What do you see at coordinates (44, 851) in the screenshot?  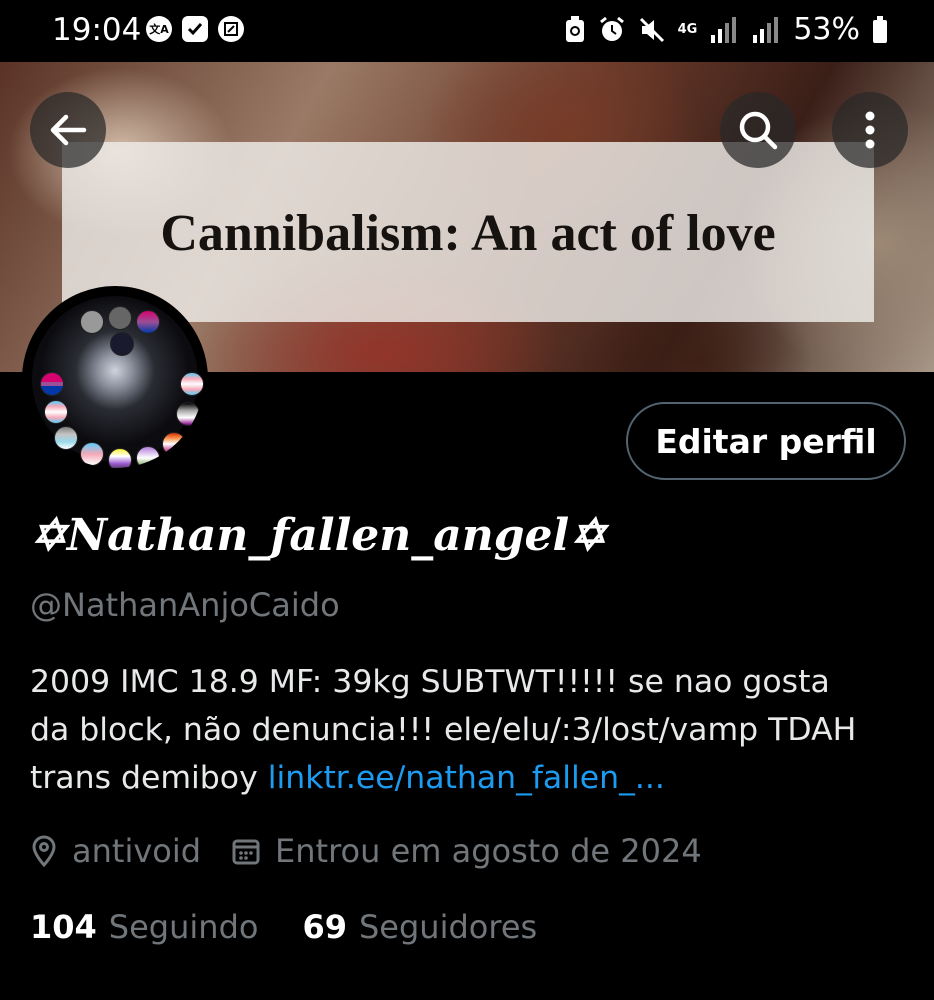 I see `location-pin-icon` at bounding box center [44, 851].